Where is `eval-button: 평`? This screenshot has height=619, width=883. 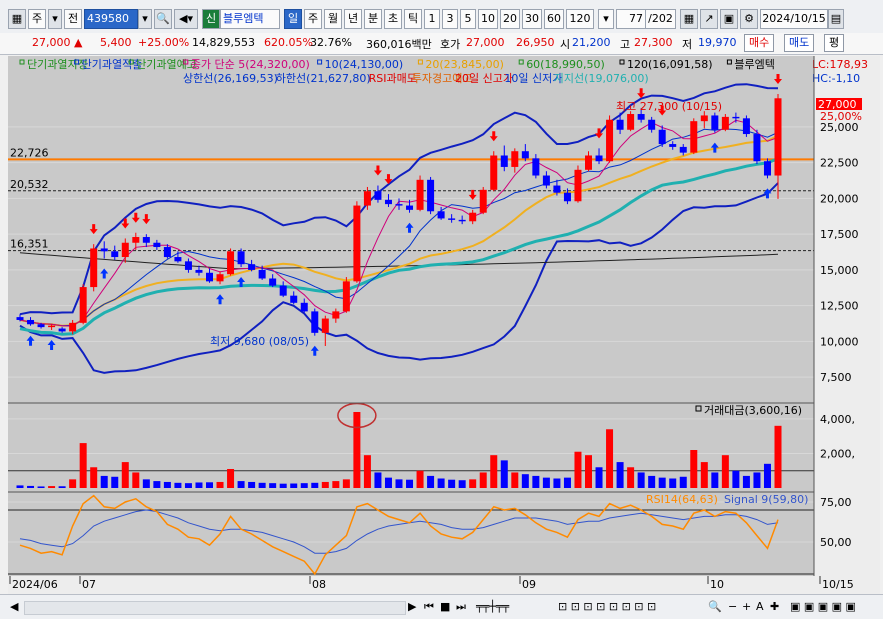
eval-button: 평 is located at coordinates (834, 43).